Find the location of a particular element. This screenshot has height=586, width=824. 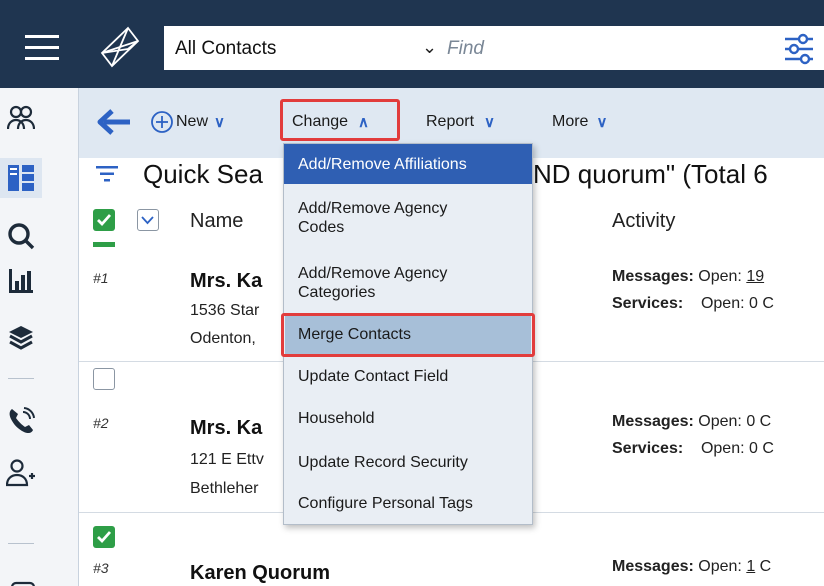

menu-item-line: Codes is located at coordinates (321, 227).